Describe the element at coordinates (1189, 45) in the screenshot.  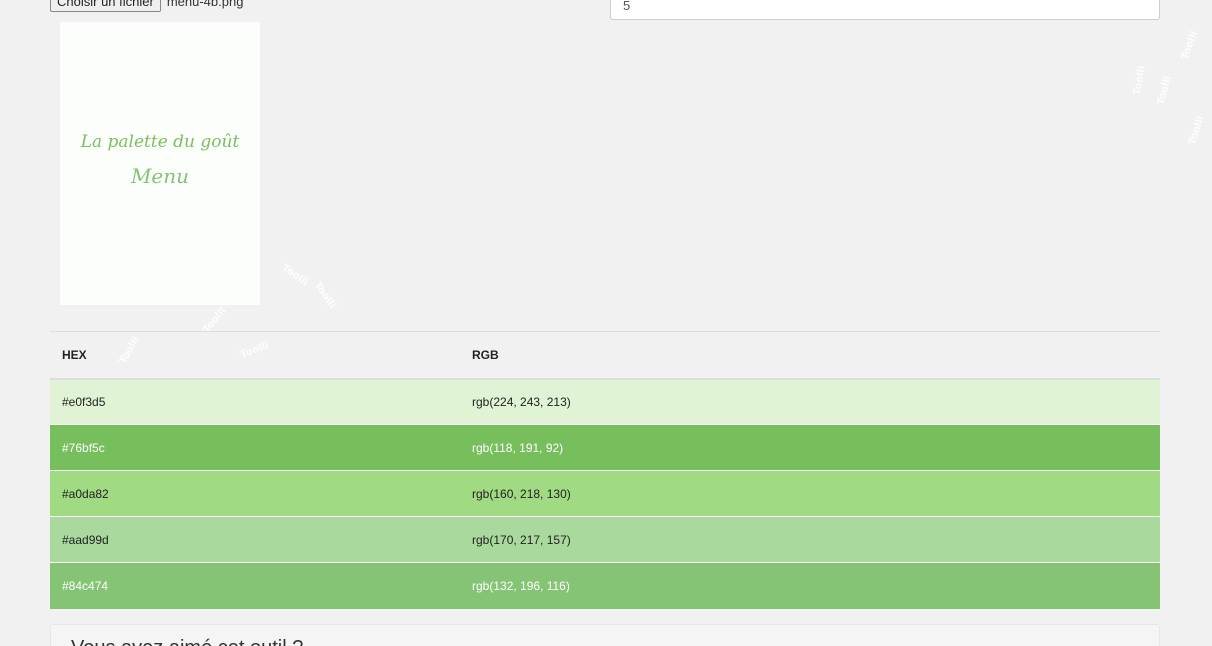
I see `watermark-top-right-3: Toolli` at that location.